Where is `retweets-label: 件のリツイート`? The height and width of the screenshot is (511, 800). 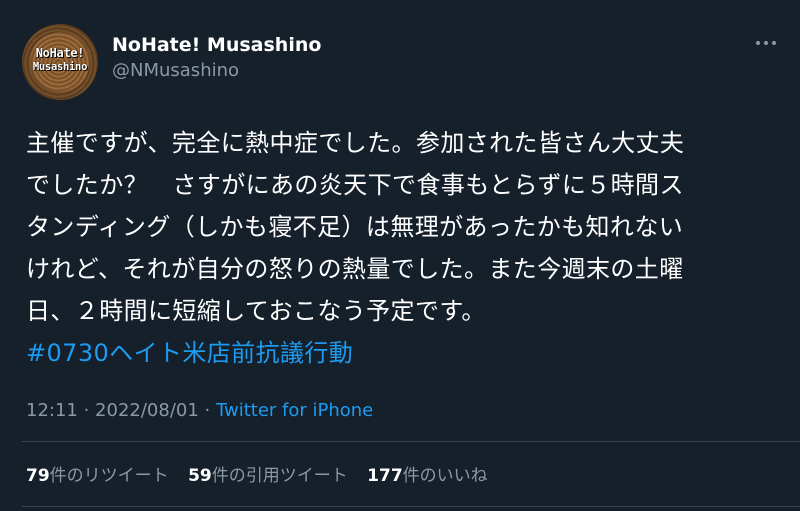 retweets-label: 件のリツイート is located at coordinates (109, 476).